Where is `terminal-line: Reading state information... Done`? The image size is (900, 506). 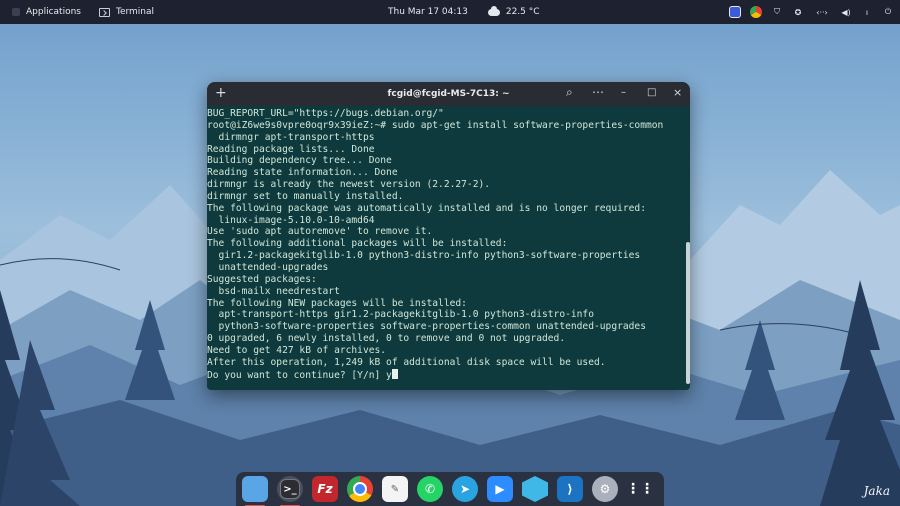 terminal-line: Reading state information... Done is located at coordinates (302, 173).